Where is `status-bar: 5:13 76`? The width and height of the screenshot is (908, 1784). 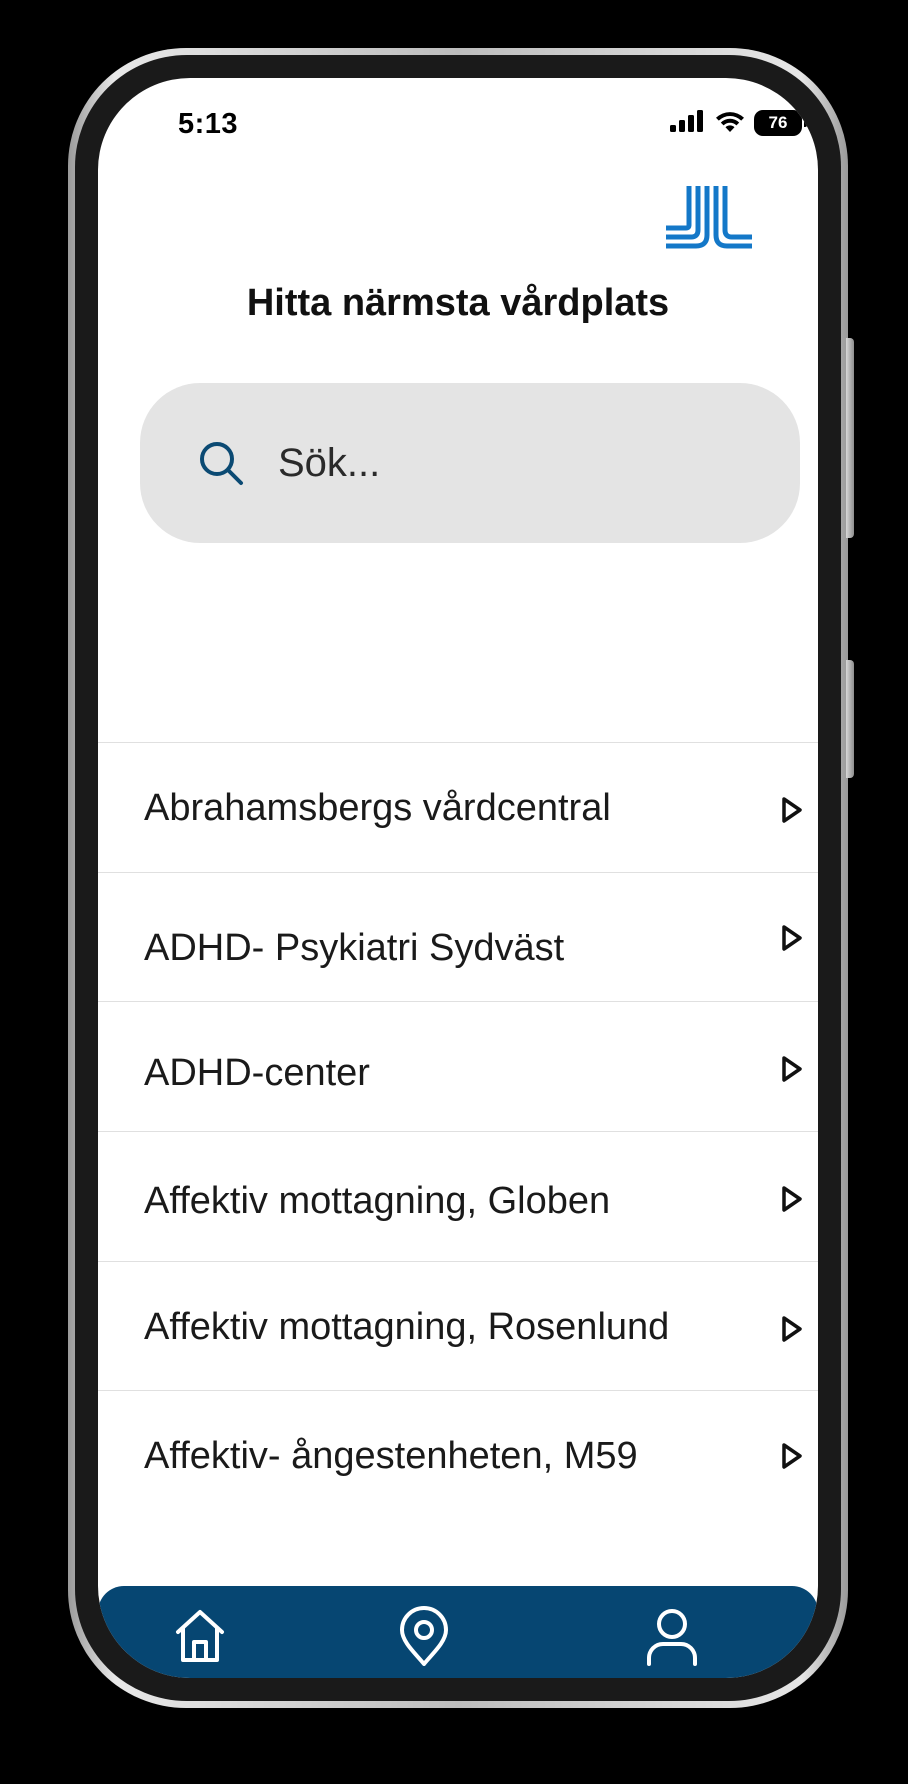
status-bar: 5:13 76 is located at coordinates (458, 123).